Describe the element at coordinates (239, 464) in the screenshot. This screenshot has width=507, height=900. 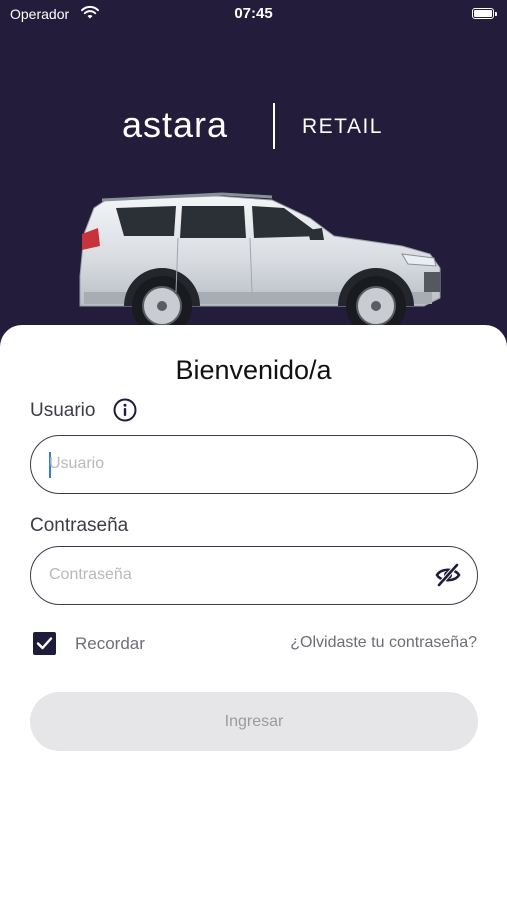
I see `username-input` at that location.